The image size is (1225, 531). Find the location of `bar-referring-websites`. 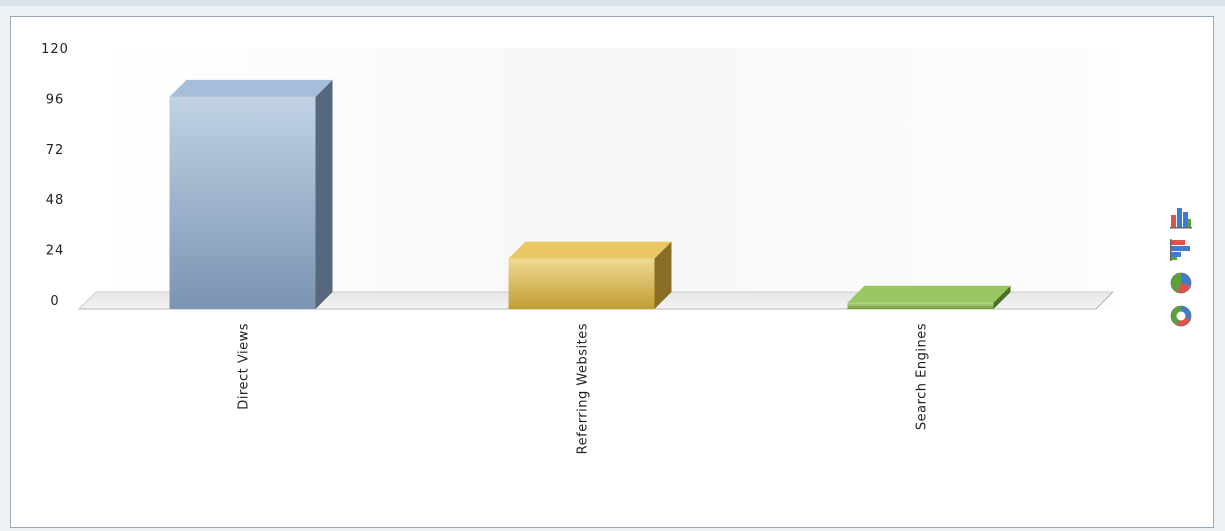

bar-referring-websites is located at coordinates (590, 275).